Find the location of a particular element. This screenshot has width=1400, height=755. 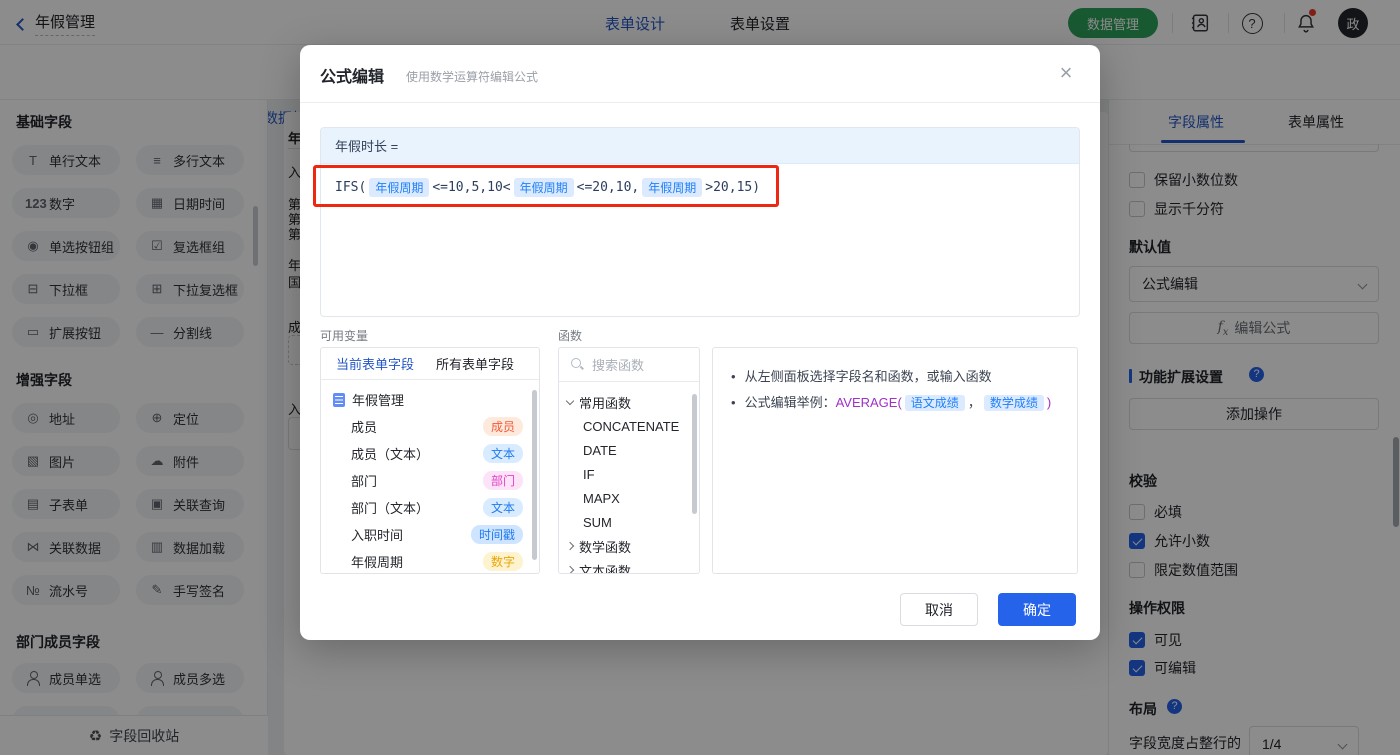

tab-all-form-fields: 所有表单字段 is located at coordinates (475, 363).